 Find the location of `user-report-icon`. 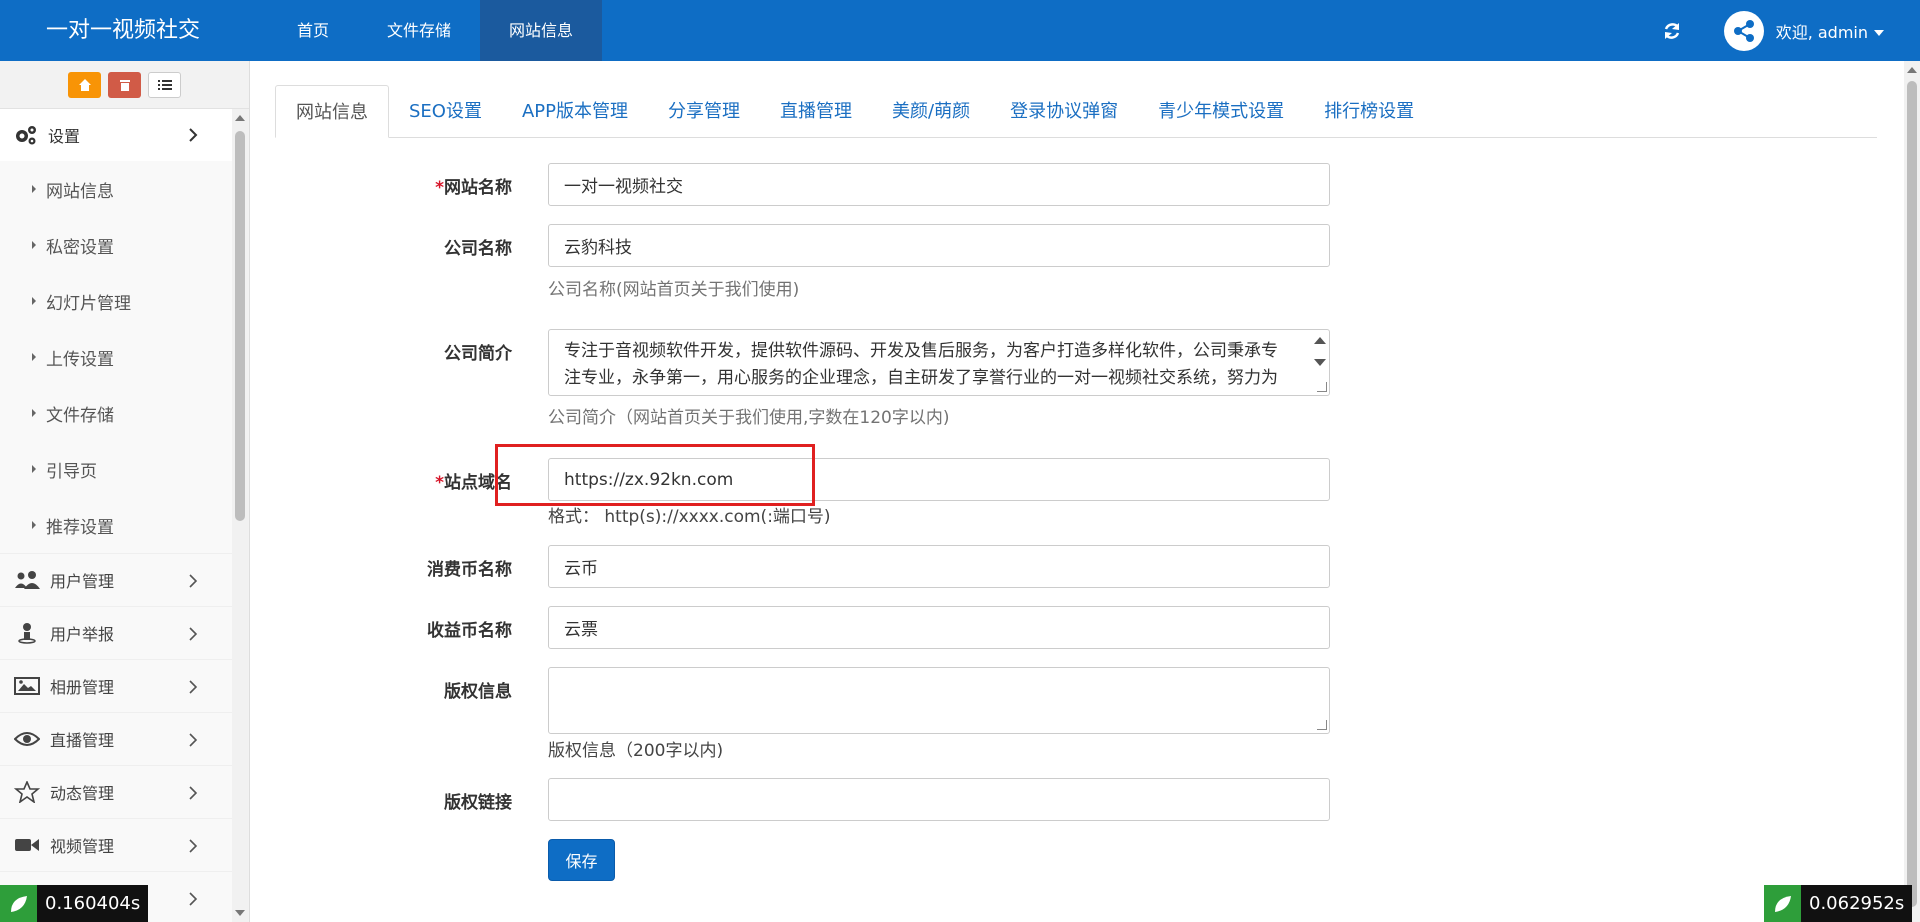

user-report-icon is located at coordinates (27, 633).